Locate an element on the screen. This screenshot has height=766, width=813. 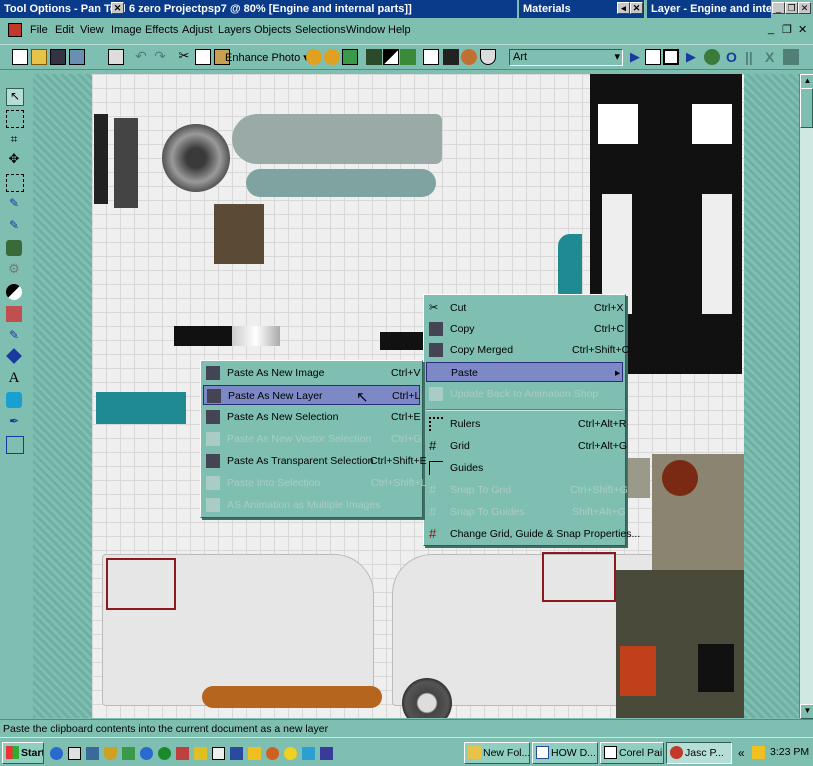
record-icon: O is located at coordinates (734, 57).